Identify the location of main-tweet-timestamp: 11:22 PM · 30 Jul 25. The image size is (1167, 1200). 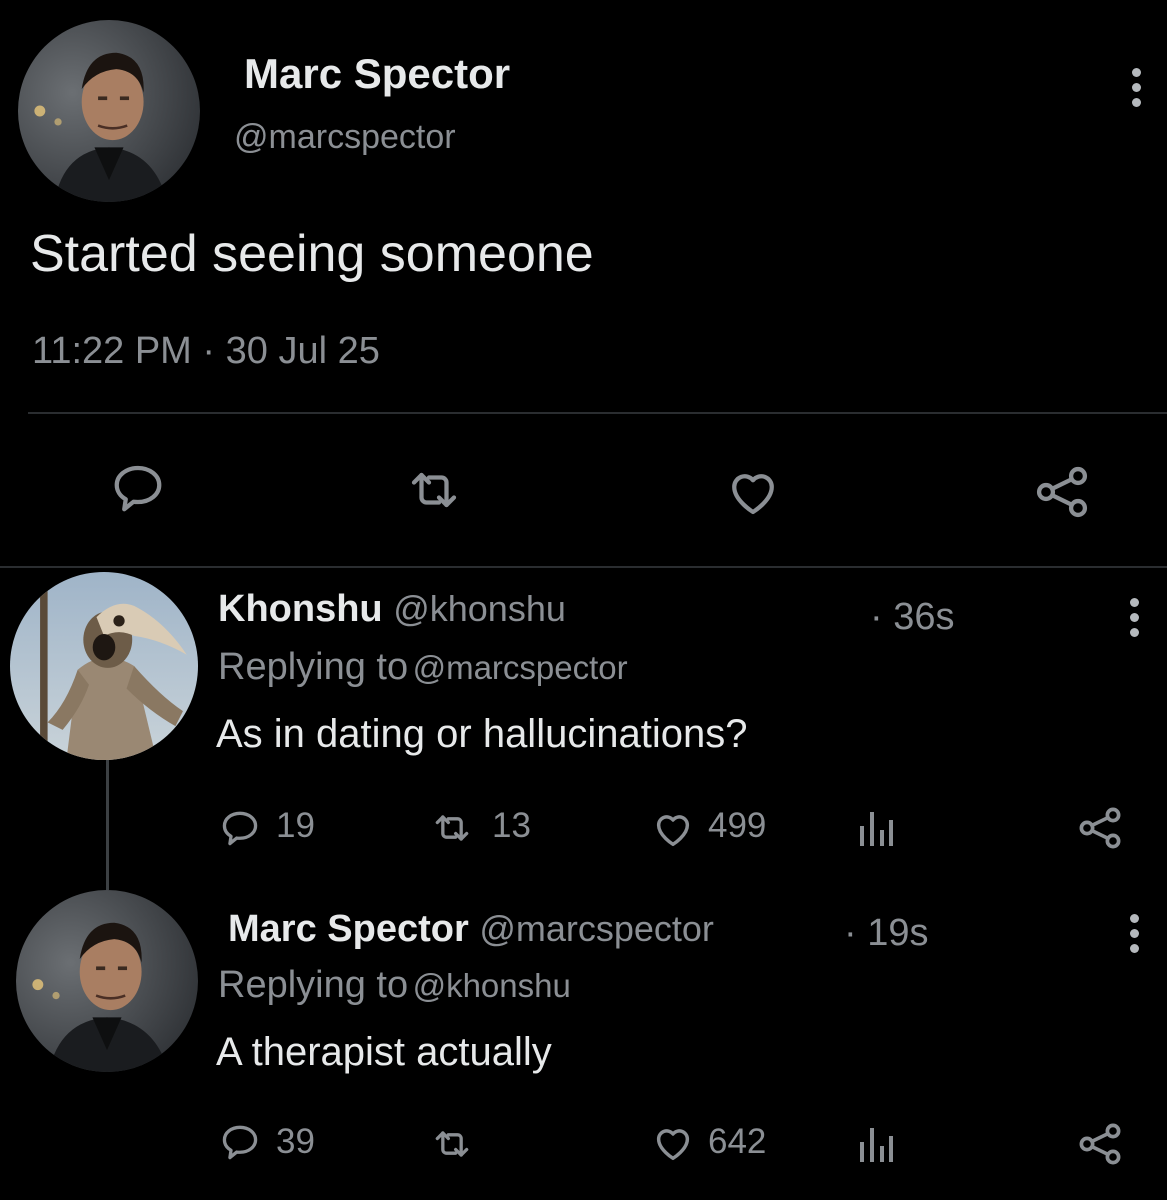
(206, 351).